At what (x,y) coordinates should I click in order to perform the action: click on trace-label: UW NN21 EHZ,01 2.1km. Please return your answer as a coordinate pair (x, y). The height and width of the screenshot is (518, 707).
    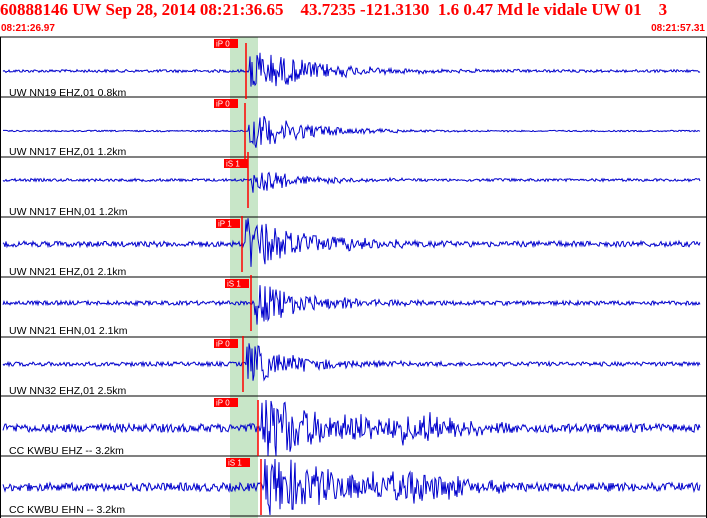
    Looking at the image, I should click on (68, 272).